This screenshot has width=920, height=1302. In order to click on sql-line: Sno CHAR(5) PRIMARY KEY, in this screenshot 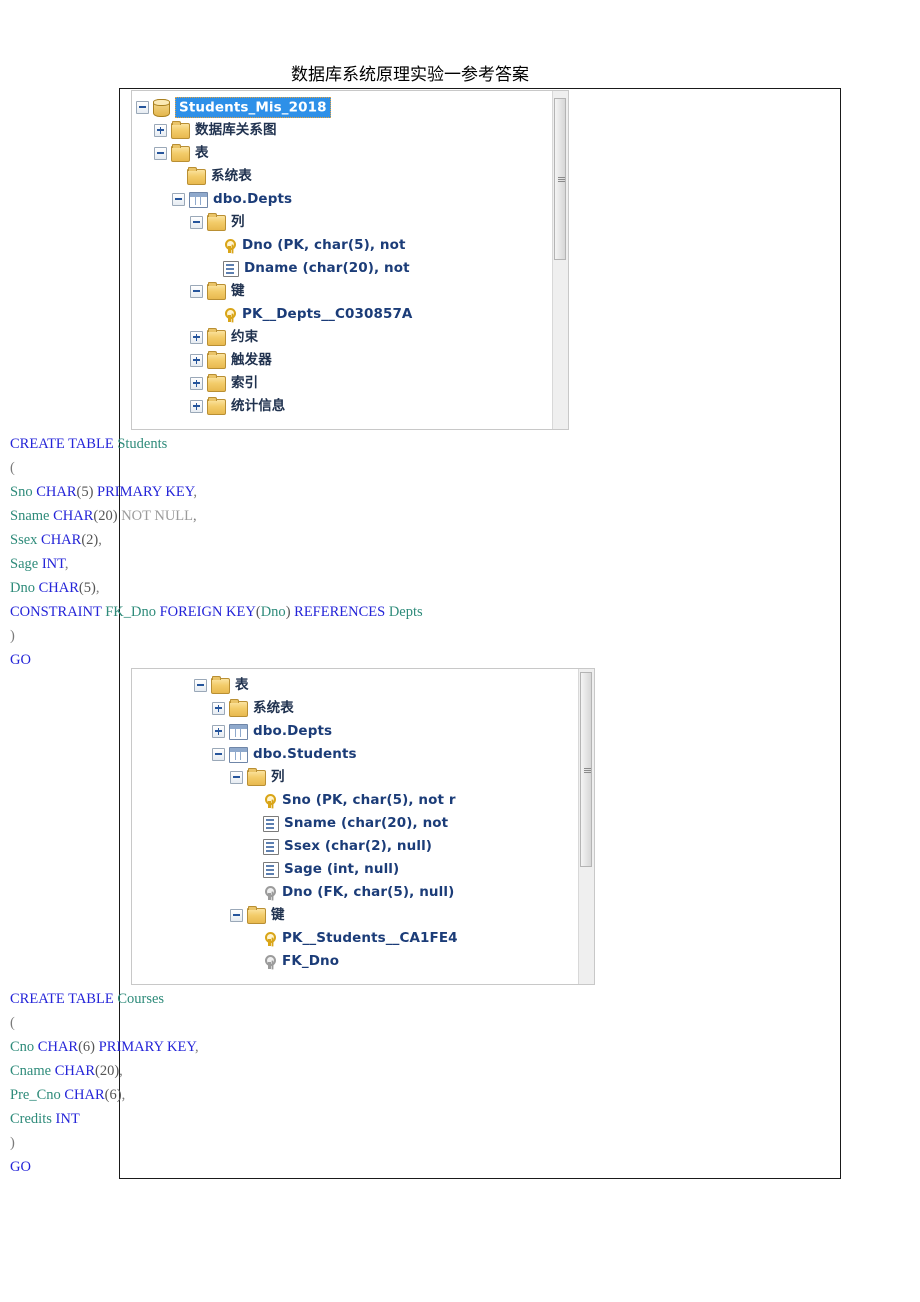, I will do `click(216, 492)`.